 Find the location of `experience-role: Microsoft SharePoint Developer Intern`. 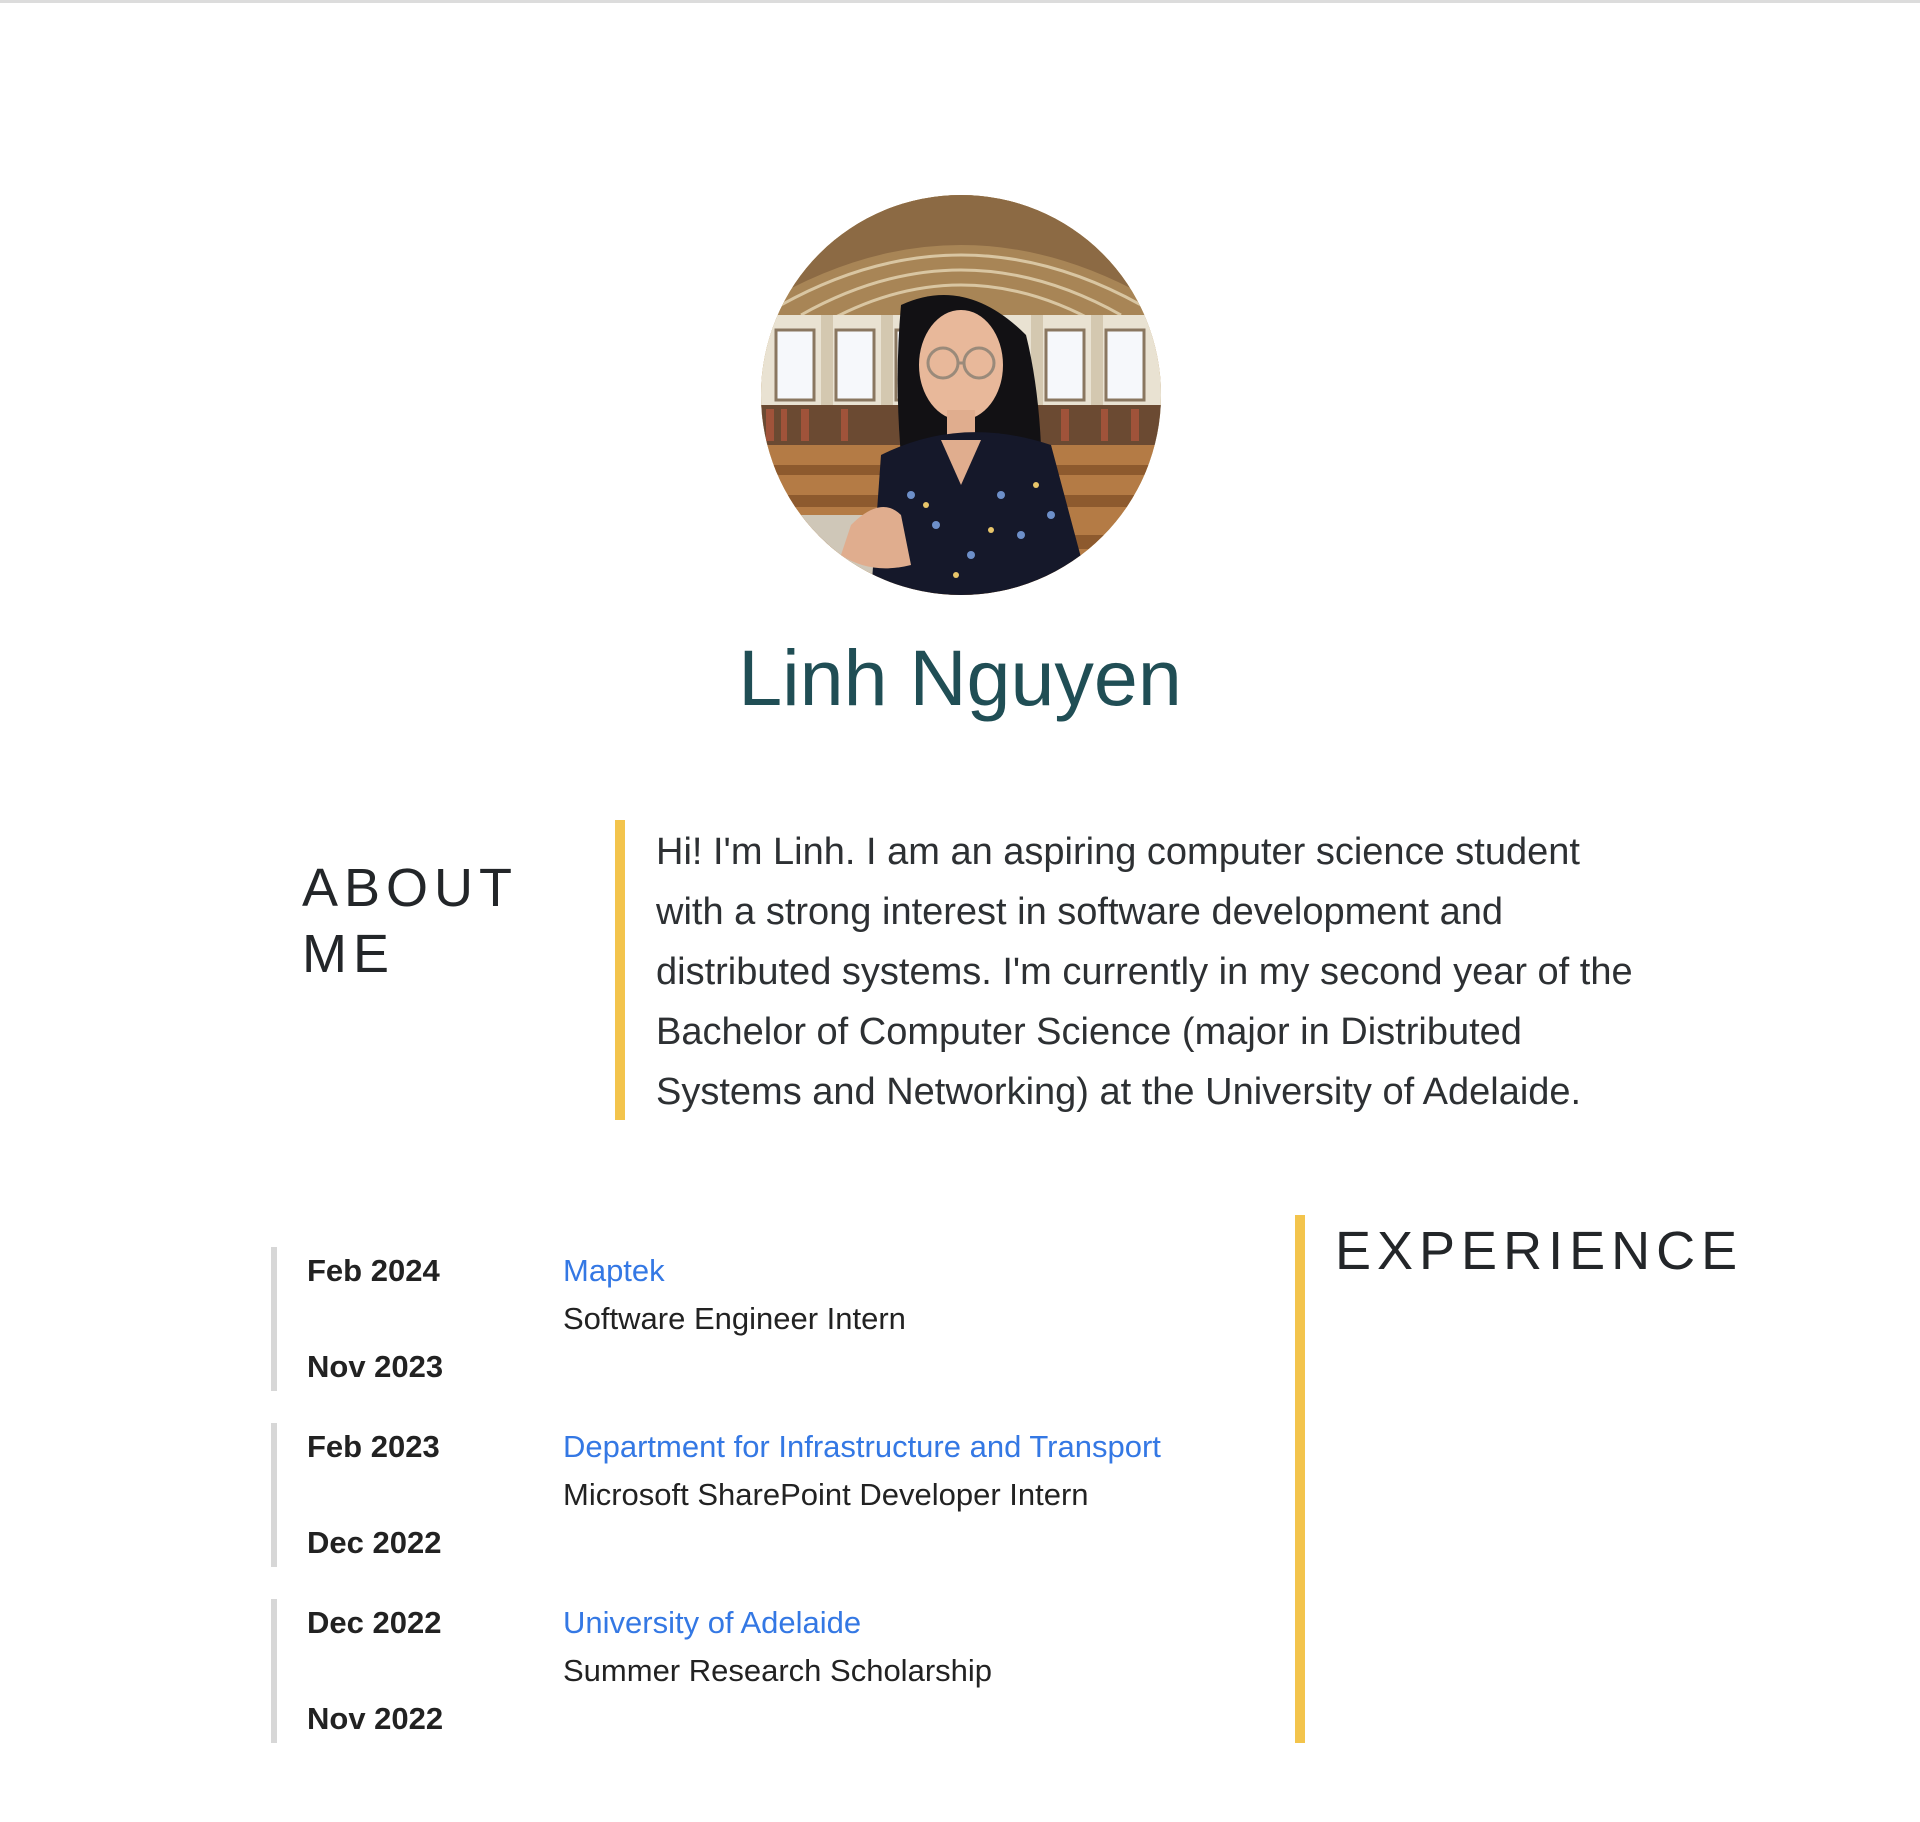

experience-role: Microsoft SharePoint Developer Intern is located at coordinates (826, 1494).